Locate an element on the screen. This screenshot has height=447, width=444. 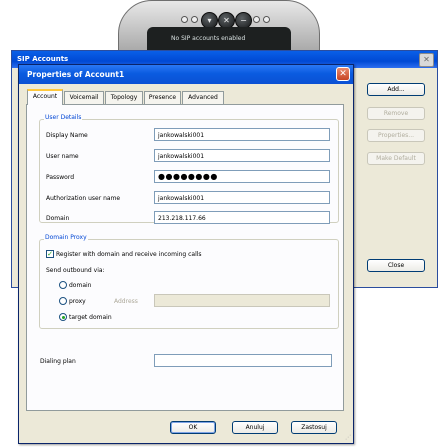
dialog-title: Properties of Account1 is located at coordinates (186, 74).